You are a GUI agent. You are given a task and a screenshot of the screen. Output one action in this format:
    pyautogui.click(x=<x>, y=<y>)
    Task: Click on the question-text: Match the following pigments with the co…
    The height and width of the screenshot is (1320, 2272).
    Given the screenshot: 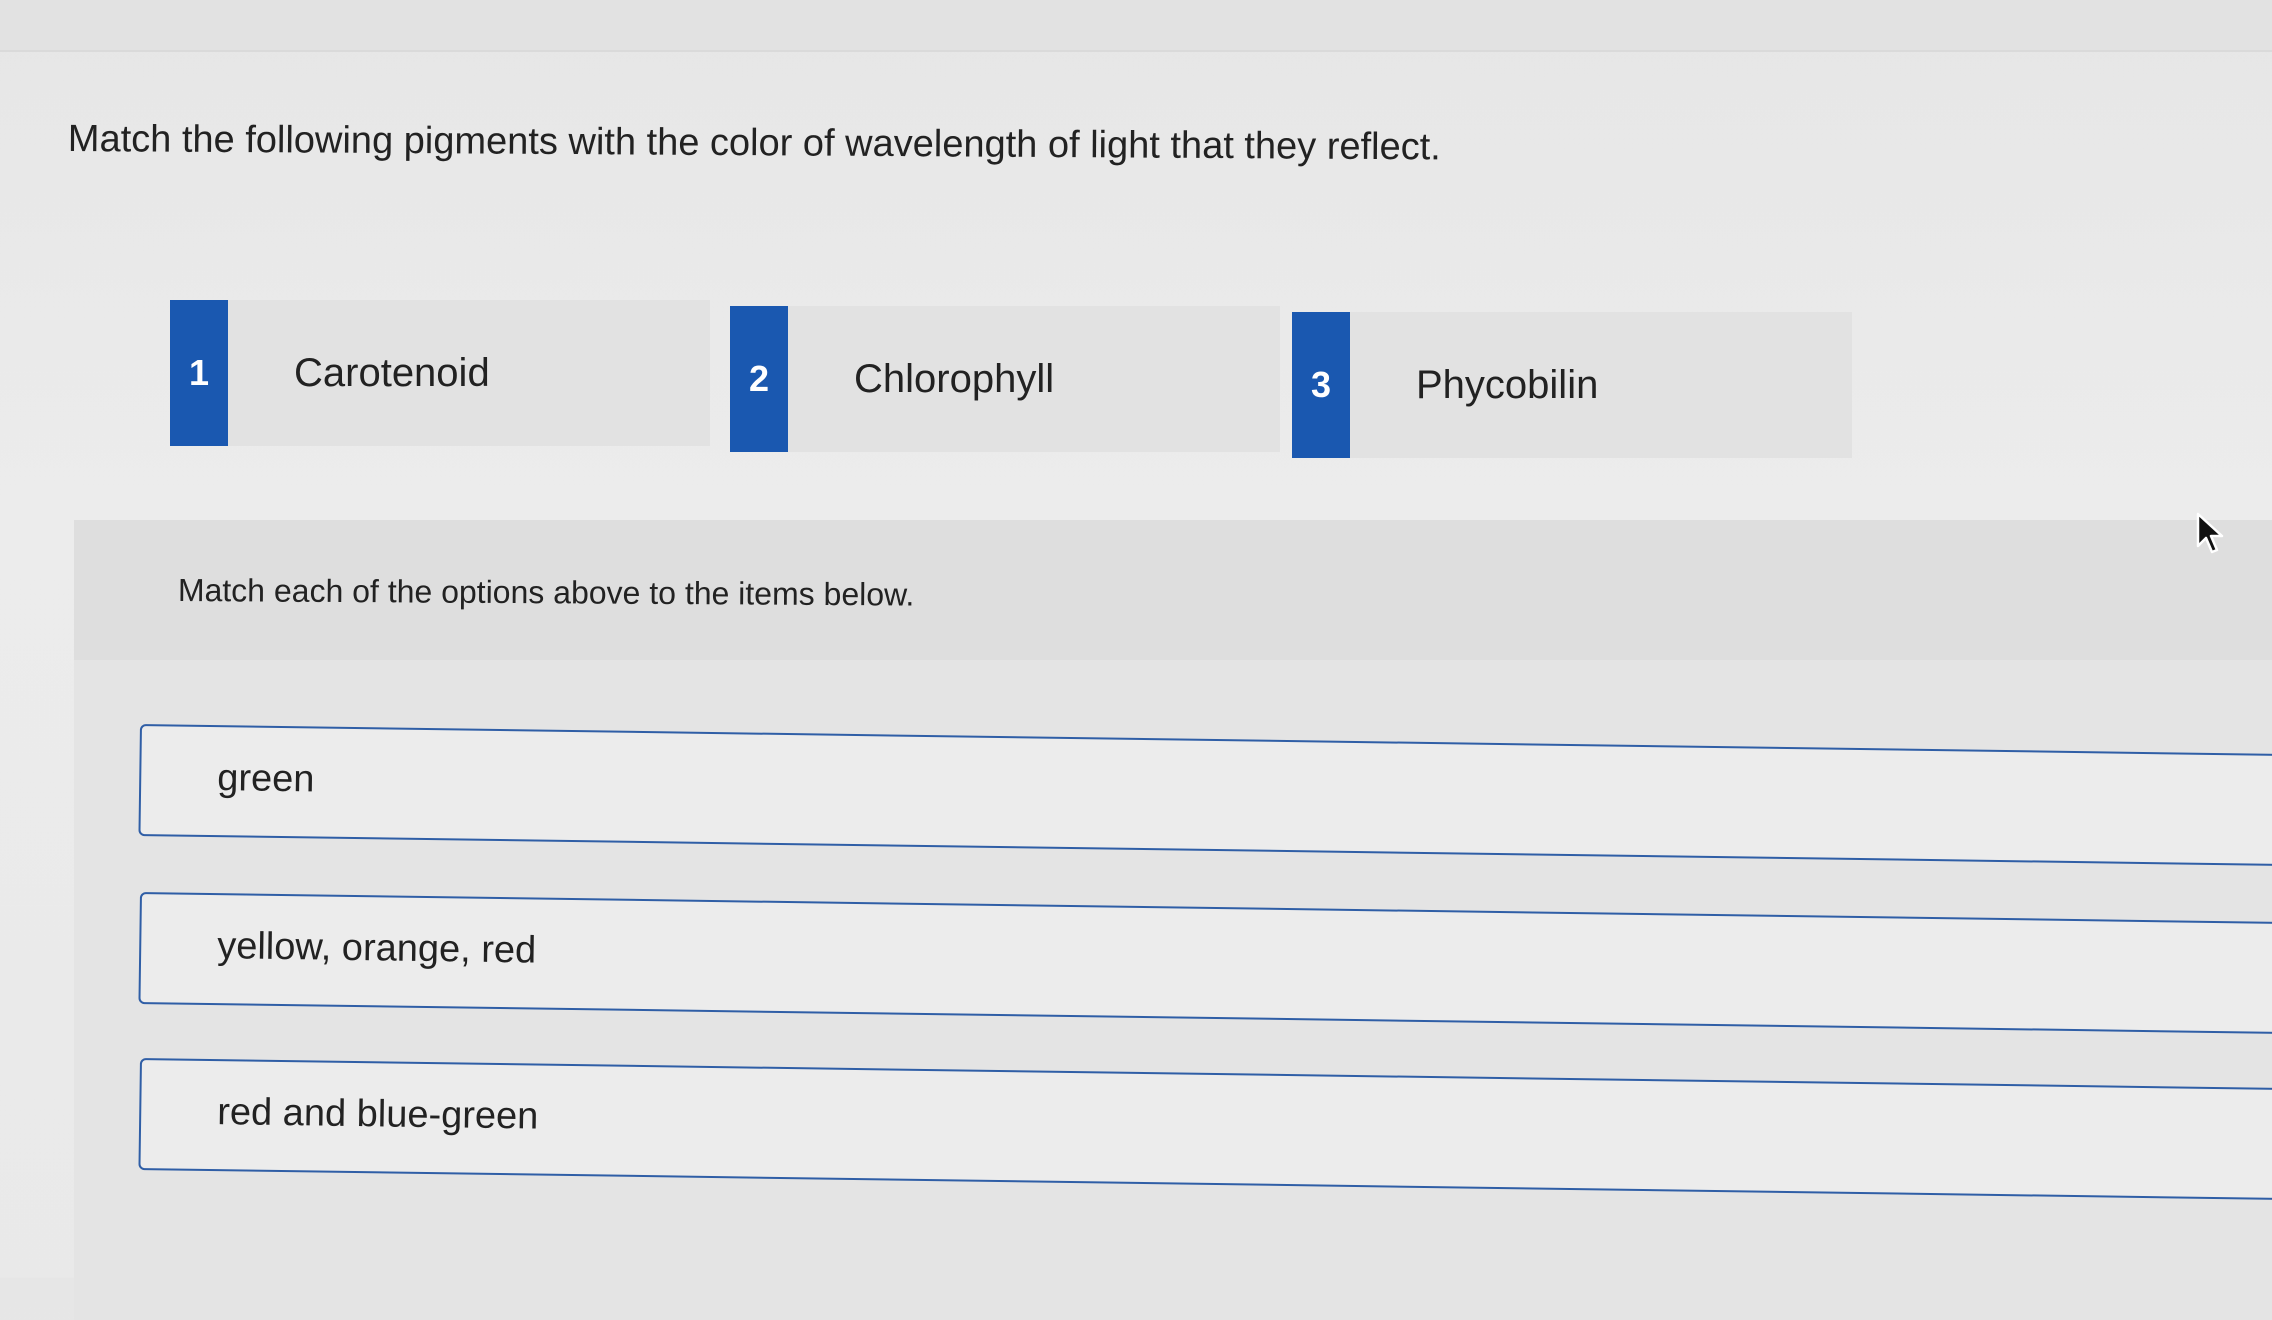 What is the action you would take?
    pyautogui.click(x=754, y=143)
    